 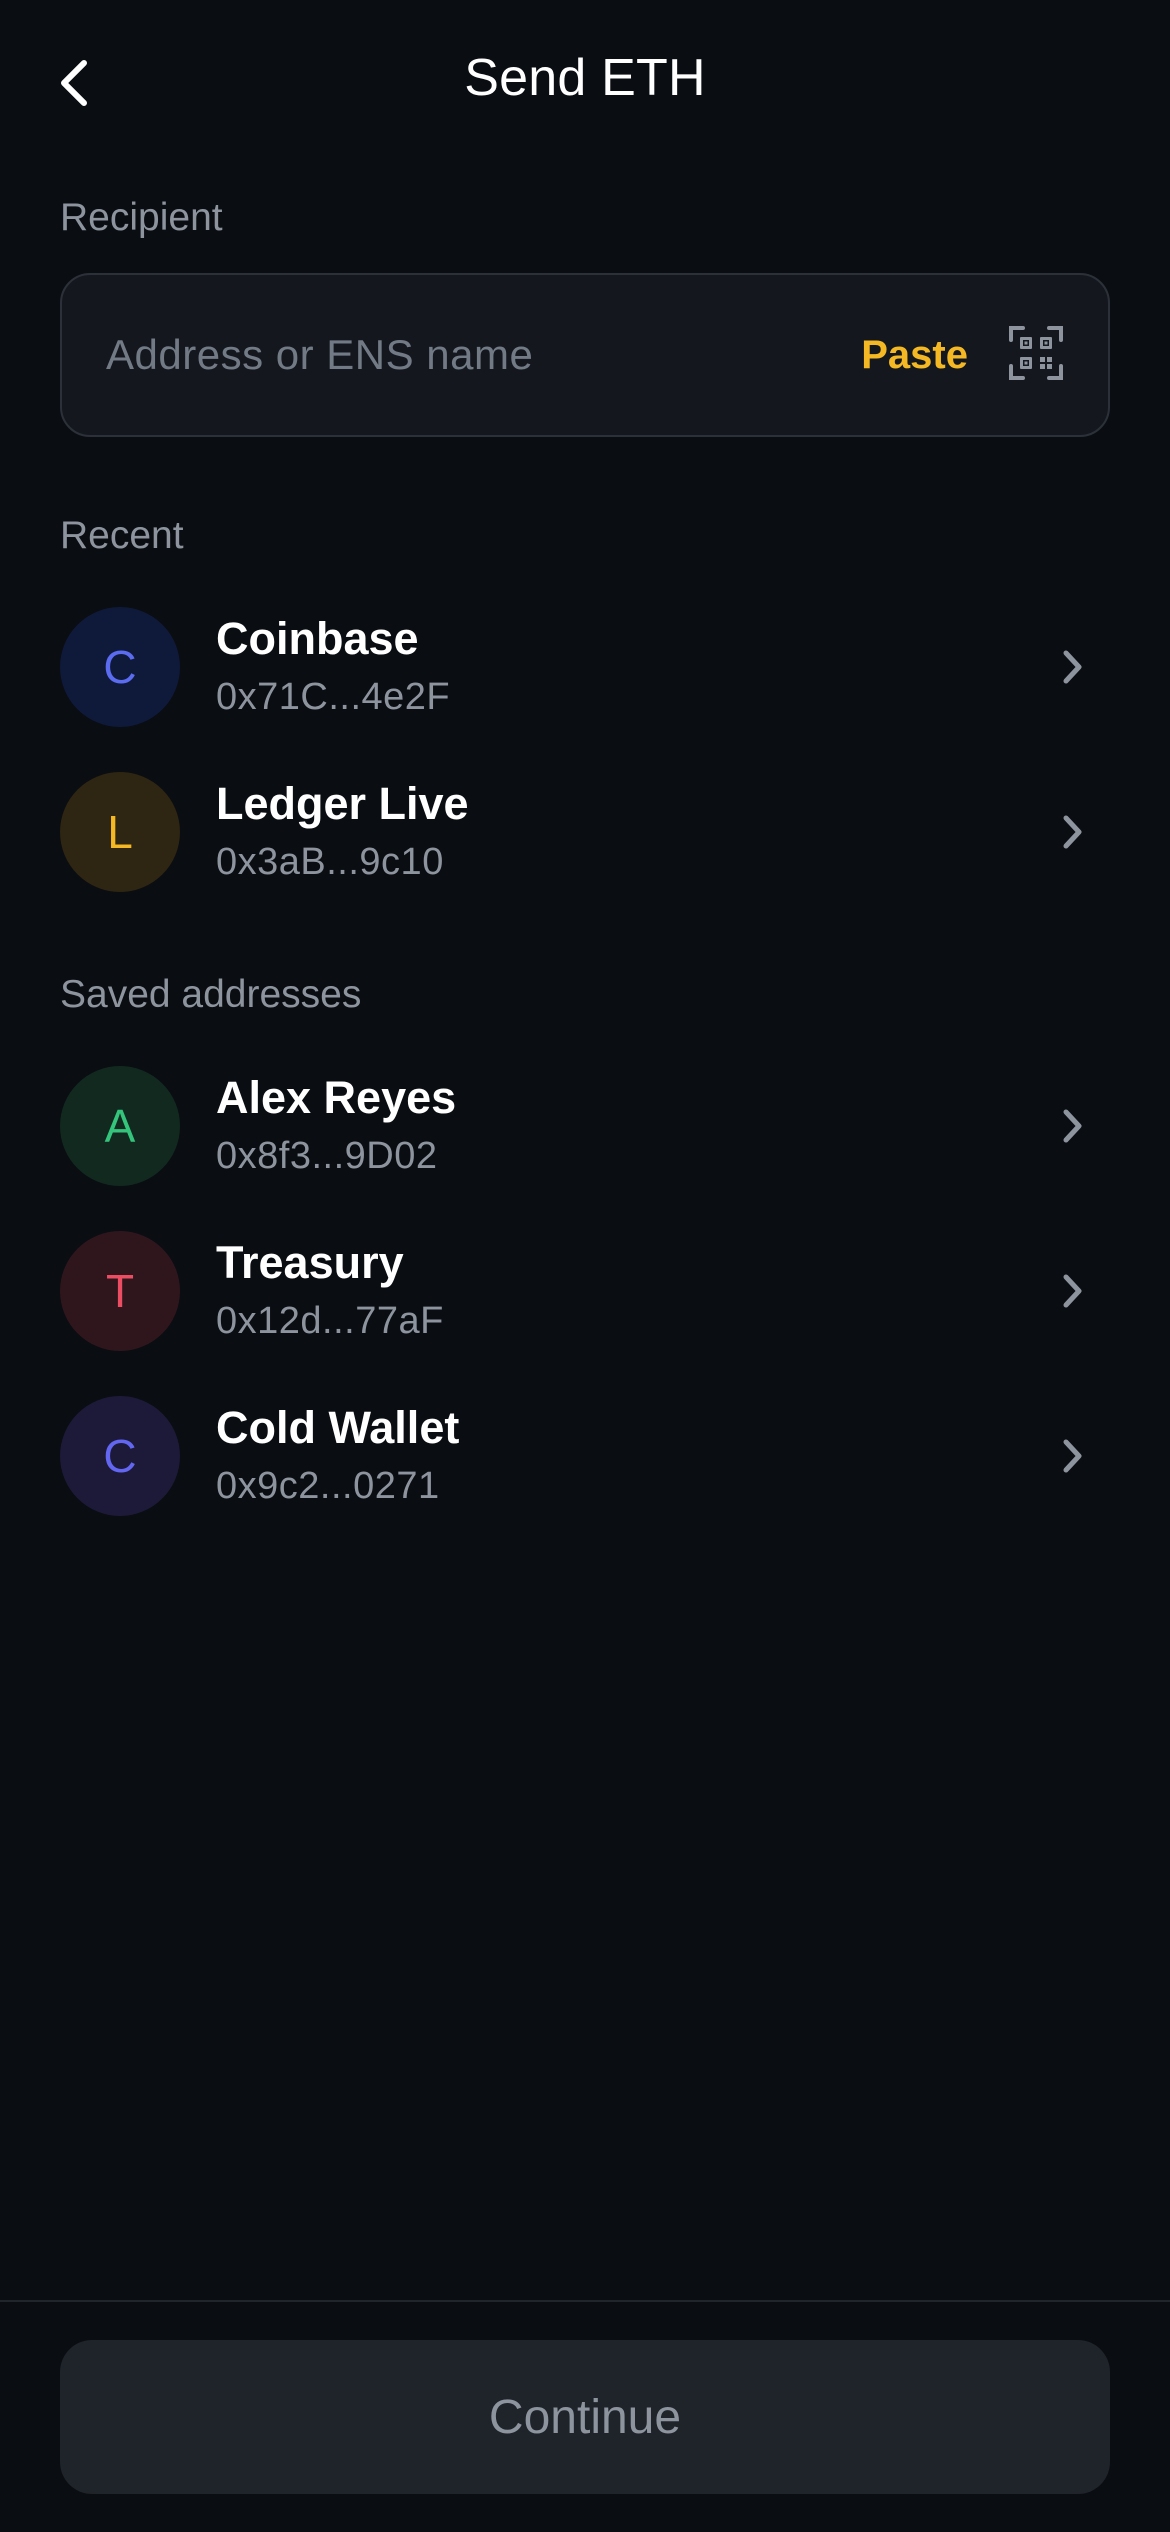 What do you see at coordinates (634, 1126) in the screenshot?
I see `list-item-text: Alex Reyes 0x8f3...9D02` at bounding box center [634, 1126].